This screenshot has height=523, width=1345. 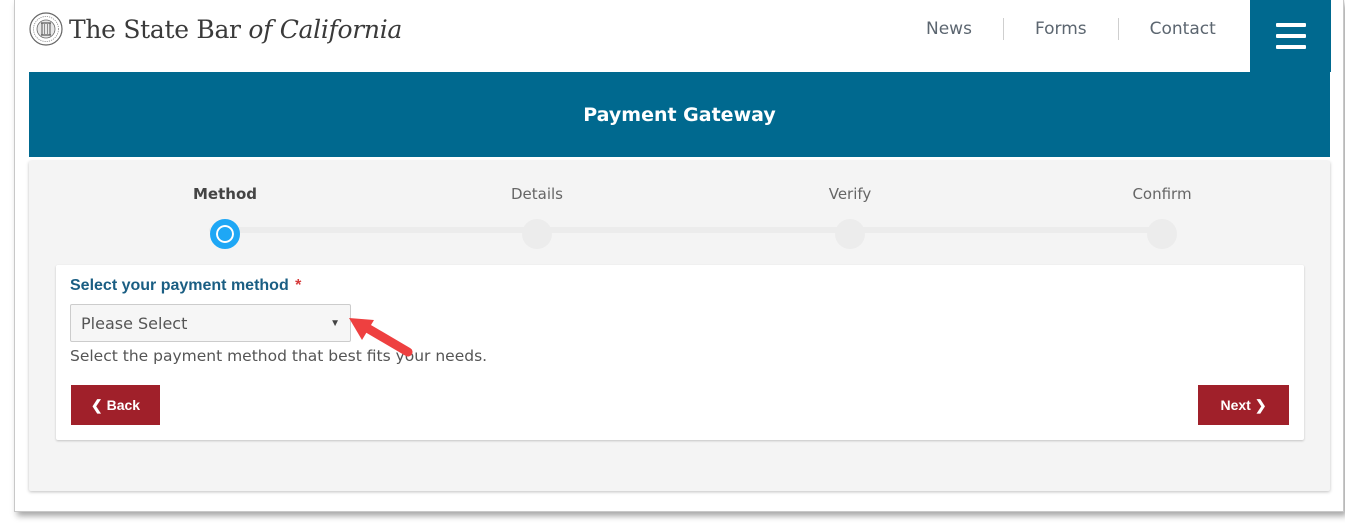 What do you see at coordinates (1061, 29) in the screenshot?
I see `nav-link-forms: Forms` at bounding box center [1061, 29].